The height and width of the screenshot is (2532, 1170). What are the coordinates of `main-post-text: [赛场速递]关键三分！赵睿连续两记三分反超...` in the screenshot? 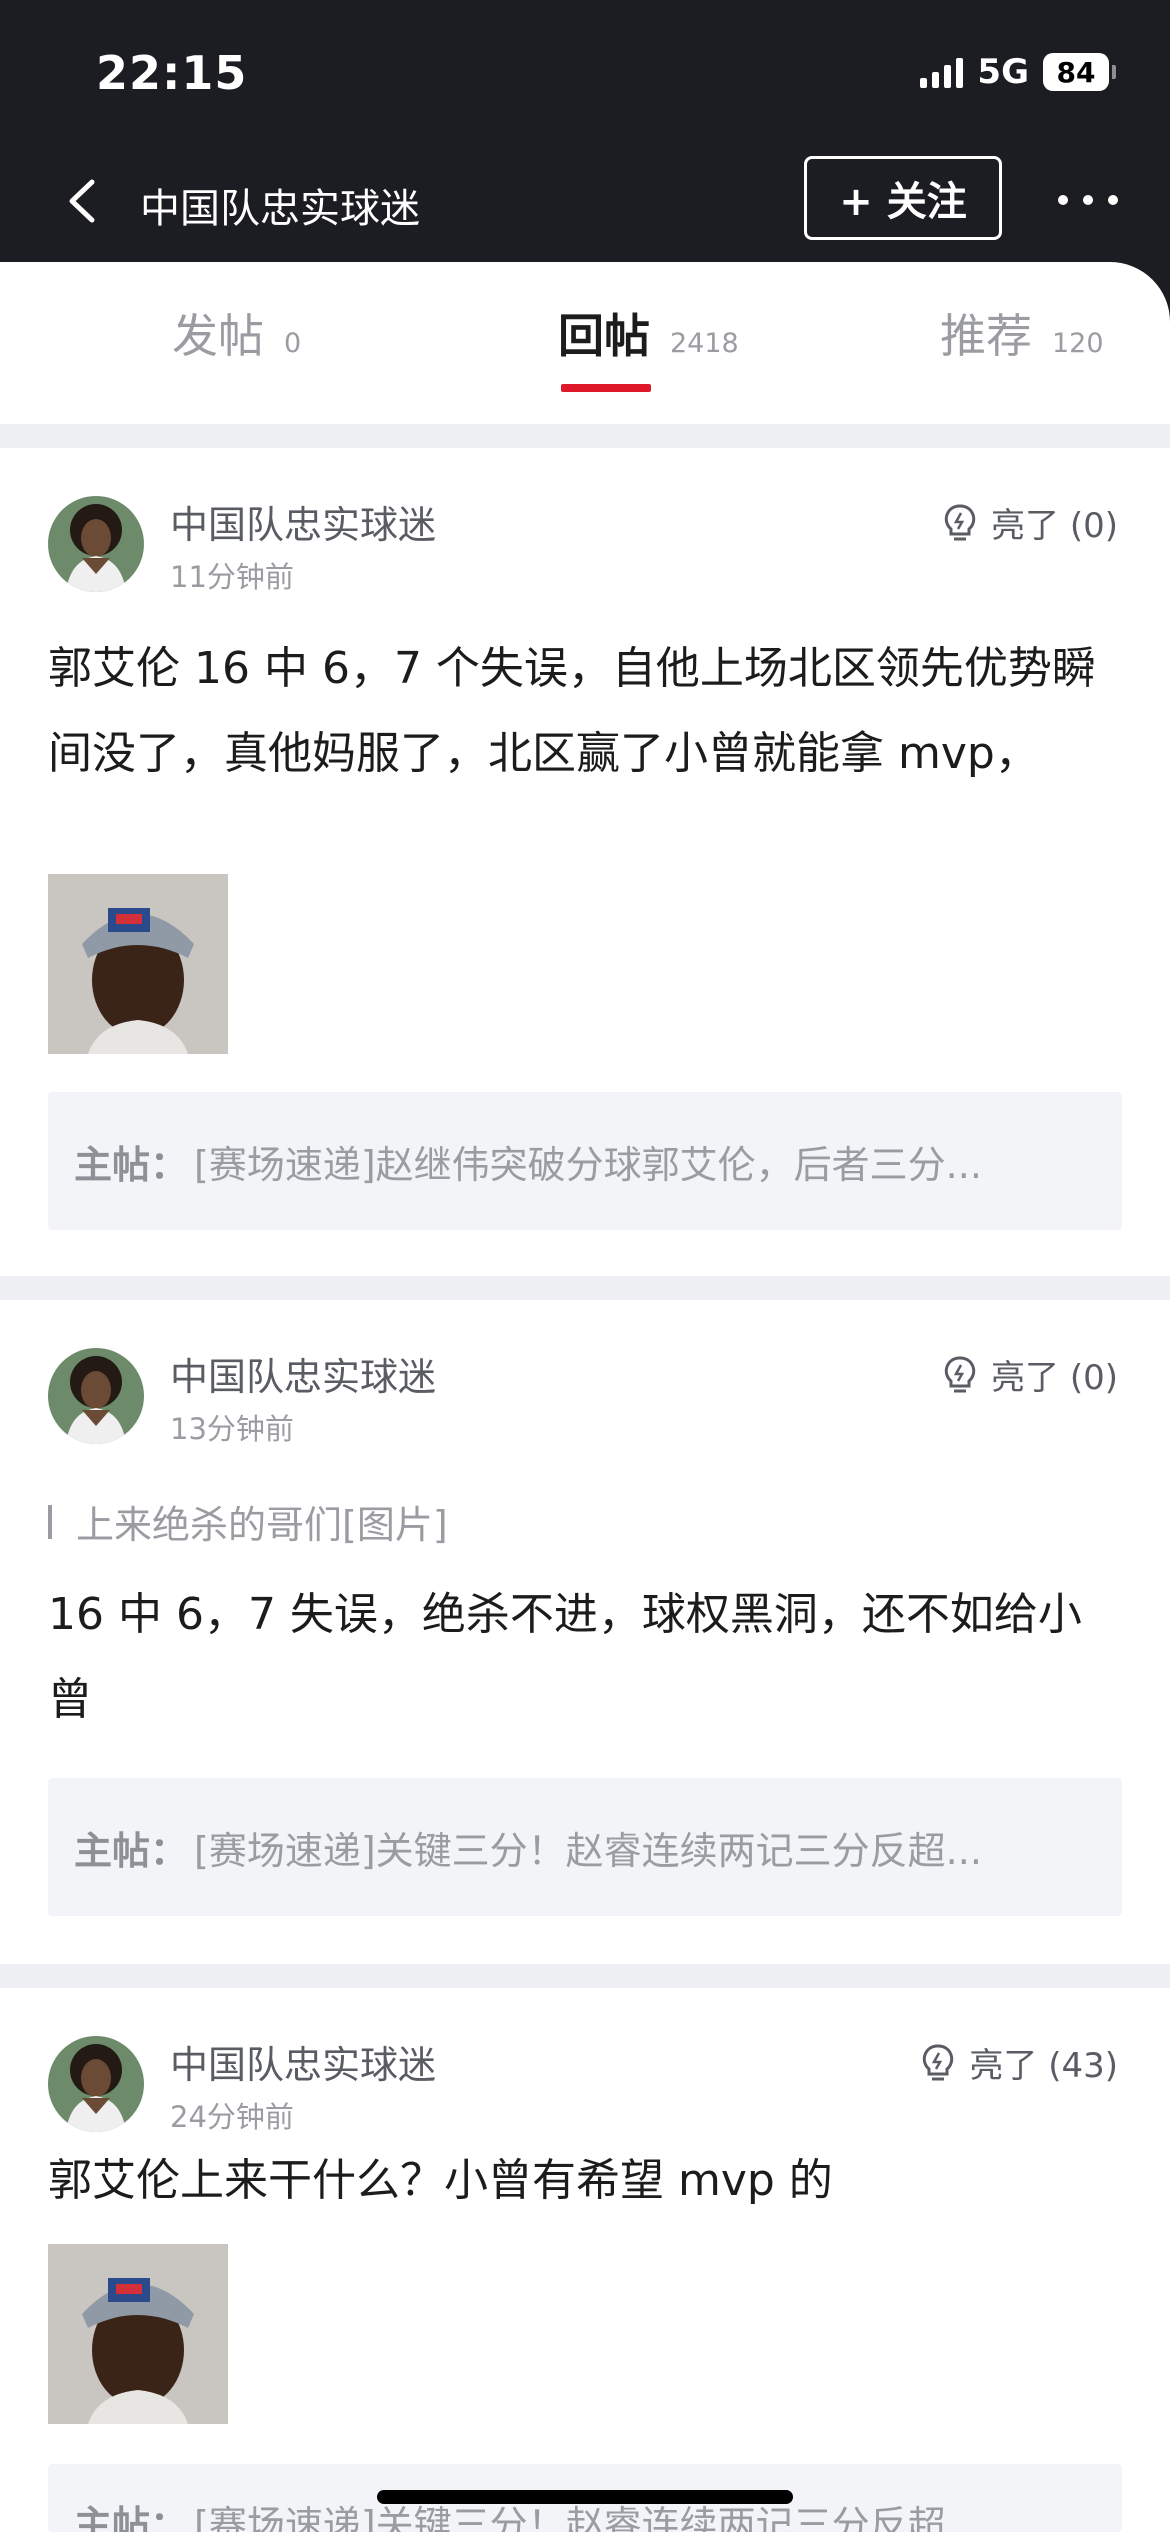 It's located at (588, 1850).